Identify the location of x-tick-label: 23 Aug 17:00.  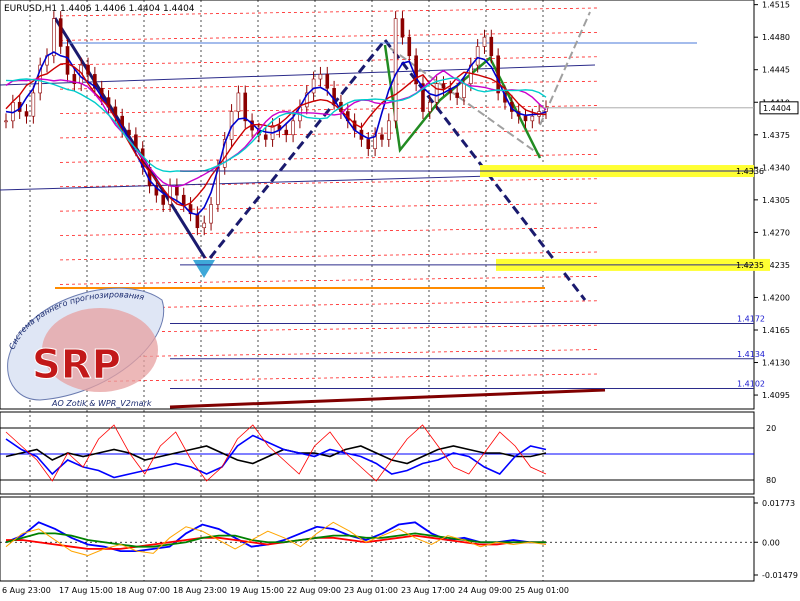
(428, 590).